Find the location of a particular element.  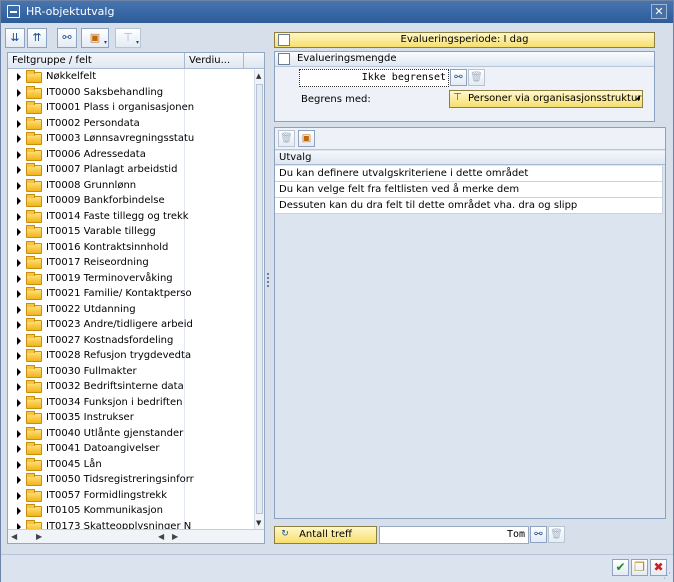

hierarchy-selection-button: ▣ is located at coordinates (306, 138).